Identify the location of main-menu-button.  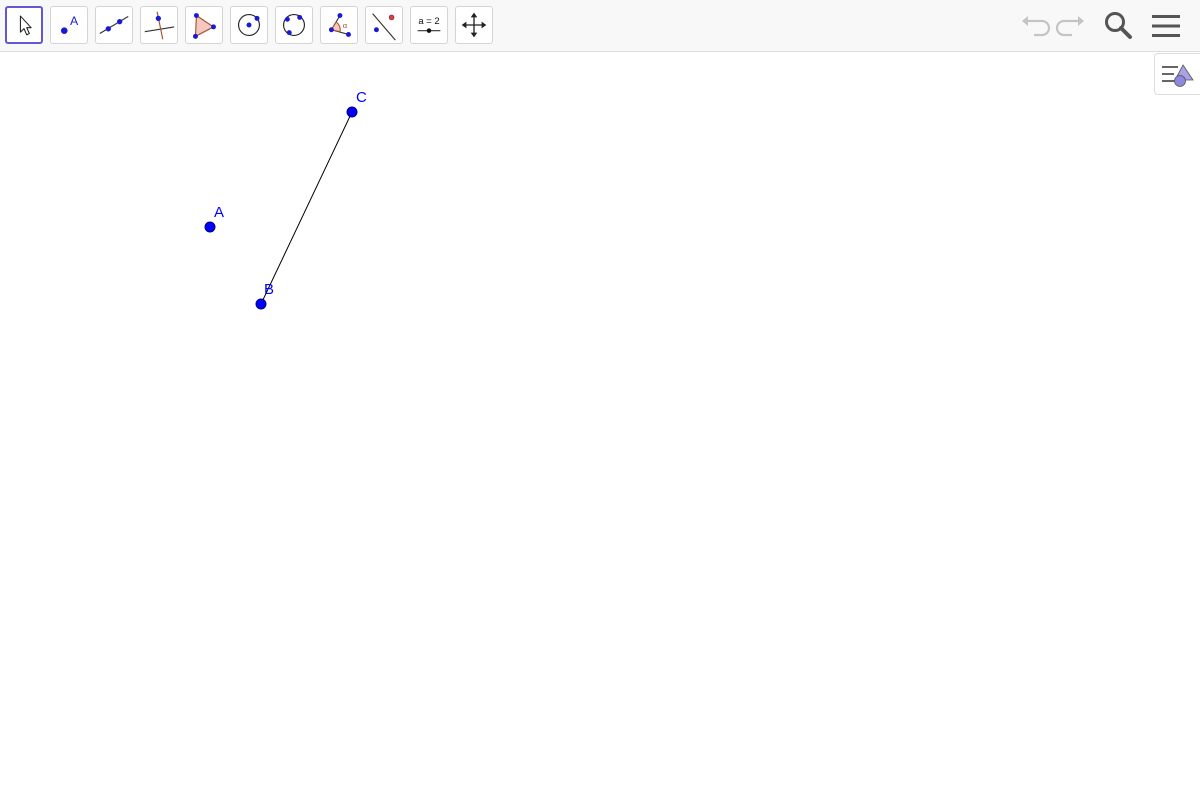
(1166, 26).